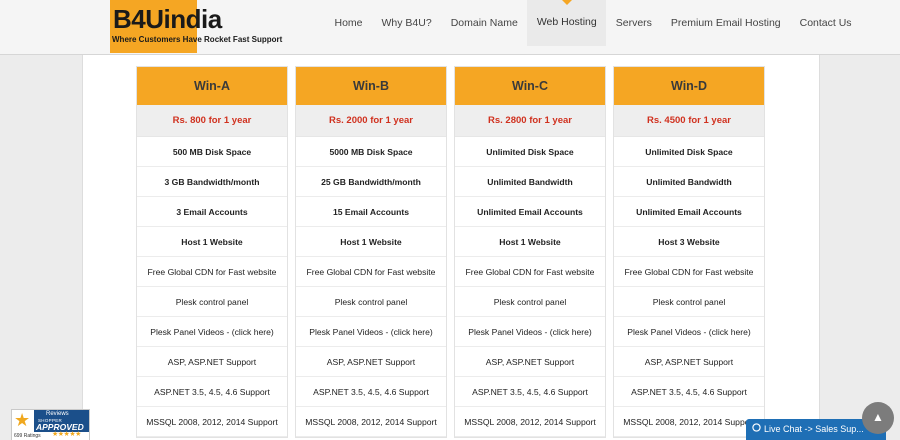 The image size is (900, 440). Describe the element at coordinates (212, 152) in the screenshot. I see `plan-feature: 500 MB Disk Space` at that location.